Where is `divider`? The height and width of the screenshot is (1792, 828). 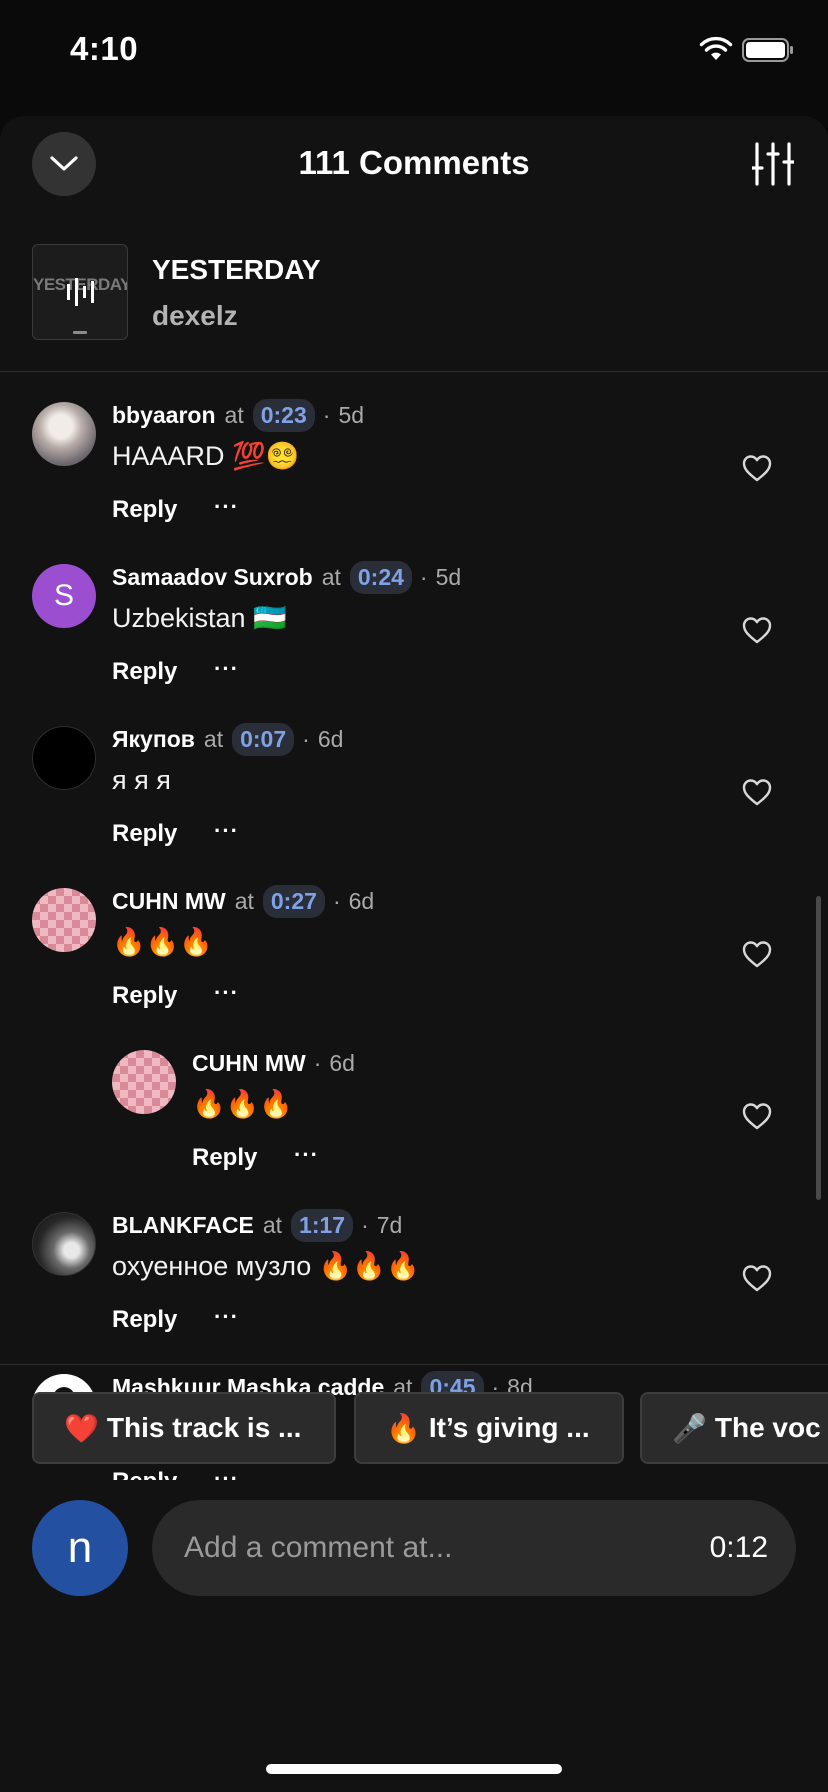
divider is located at coordinates (414, 1364).